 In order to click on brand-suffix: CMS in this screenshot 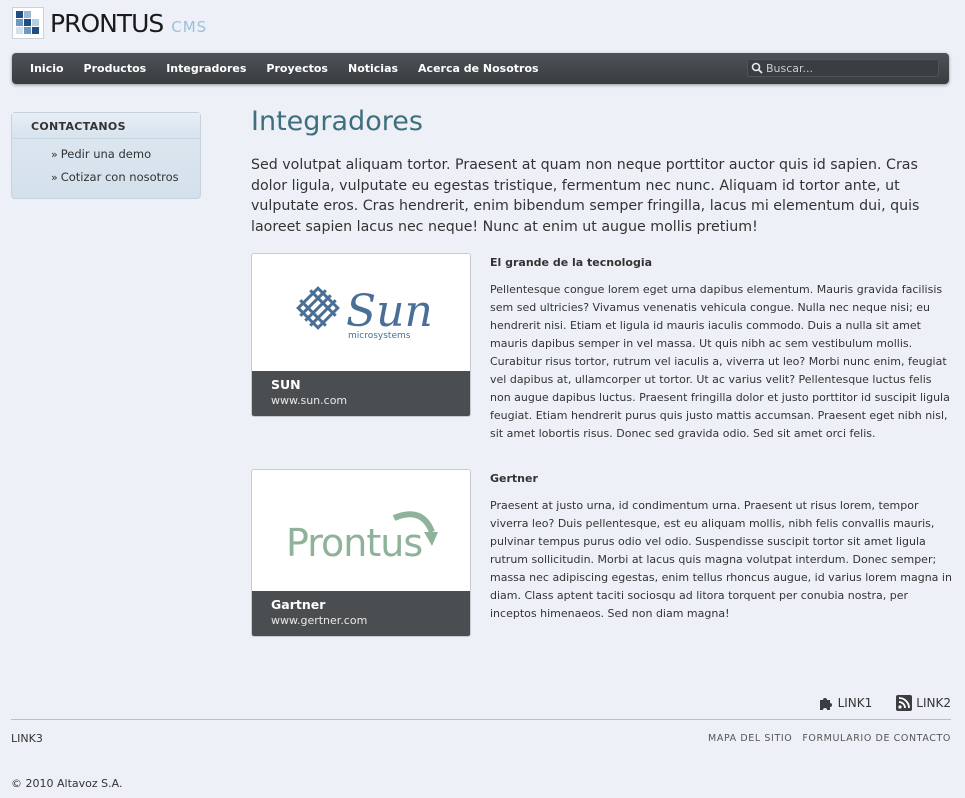, I will do `click(189, 27)`.